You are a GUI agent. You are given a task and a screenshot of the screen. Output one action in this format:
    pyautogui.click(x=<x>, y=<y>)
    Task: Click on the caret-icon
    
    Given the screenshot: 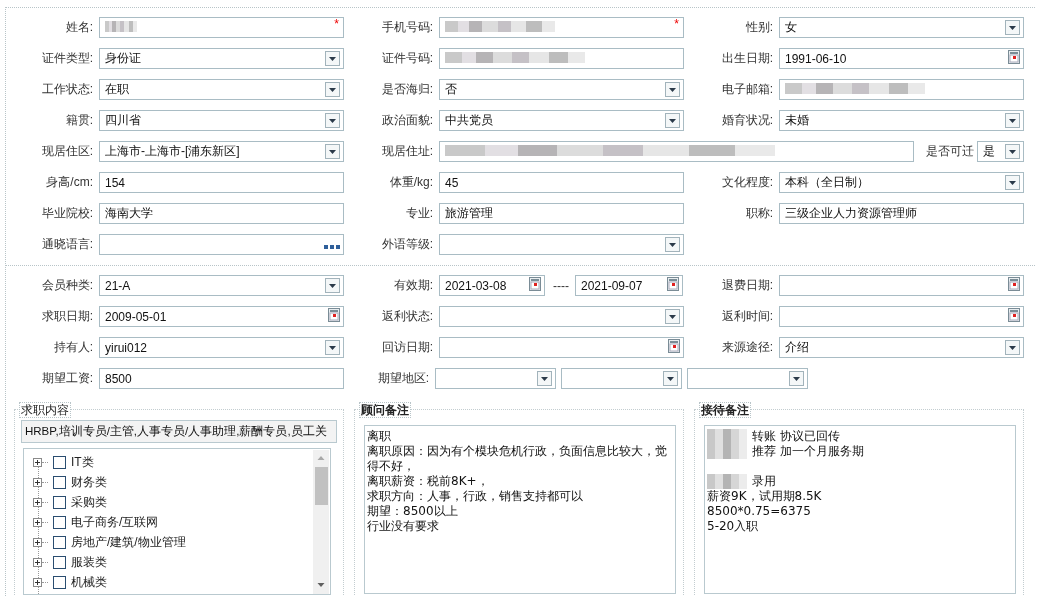 What is the action you would take?
    pyautogui.click(x=544, y=378)
    